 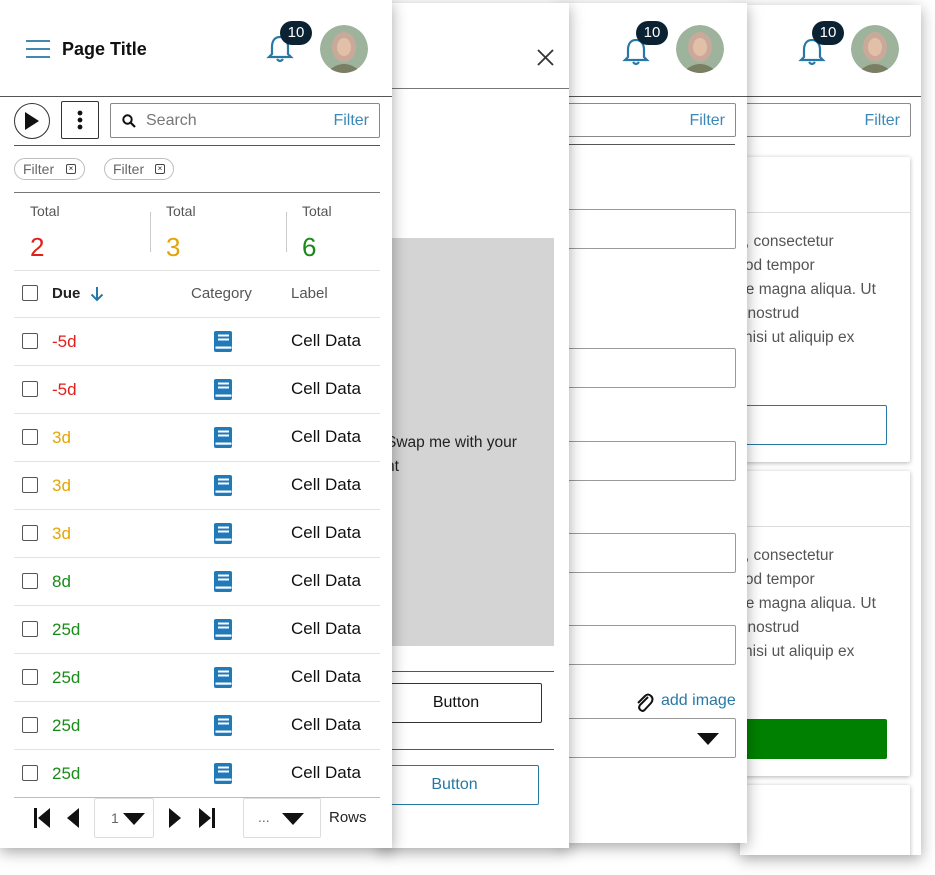 What do you see at coordinates (698, 701) in the screenshot?
I see `add-image-link: add image` at bounding box center [698, 701].